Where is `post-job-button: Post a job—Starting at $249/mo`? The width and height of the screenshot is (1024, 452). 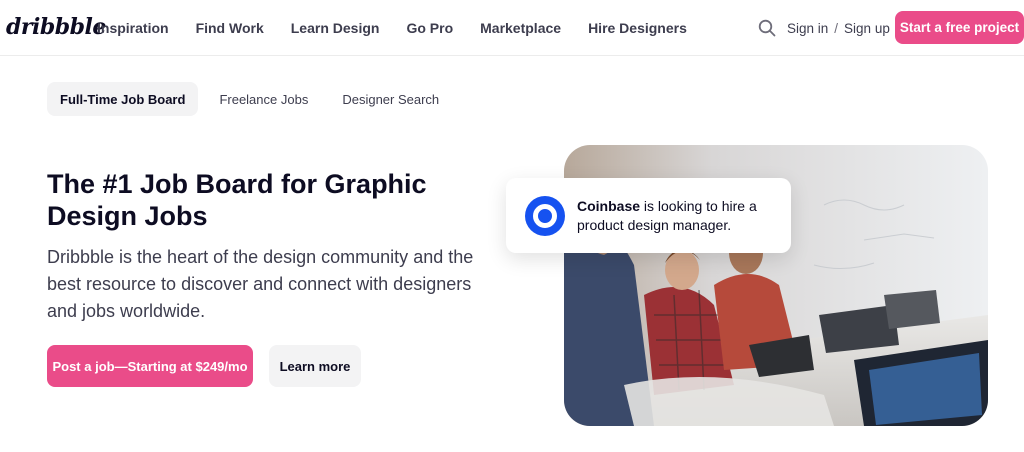 post-job-button: Post a job—Starting at $249/mo is located at coordinates (150, 366).